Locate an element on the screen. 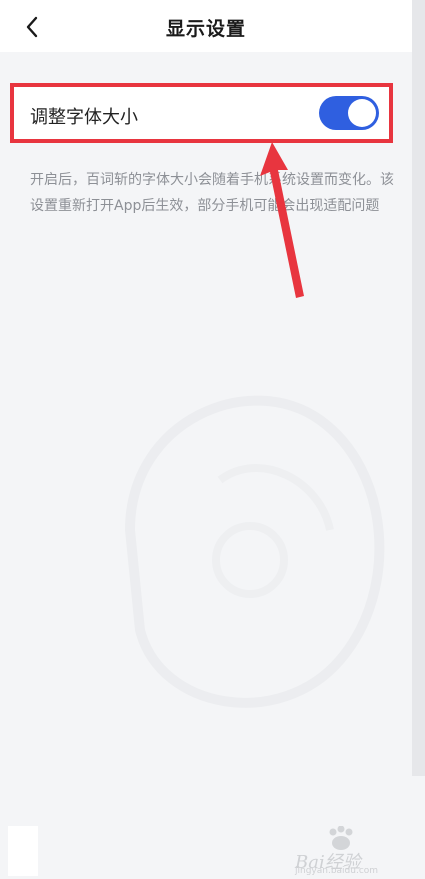 This screenshot has width=425, height=879. page-title: 显示设置 is located at coordinates (205, 29).